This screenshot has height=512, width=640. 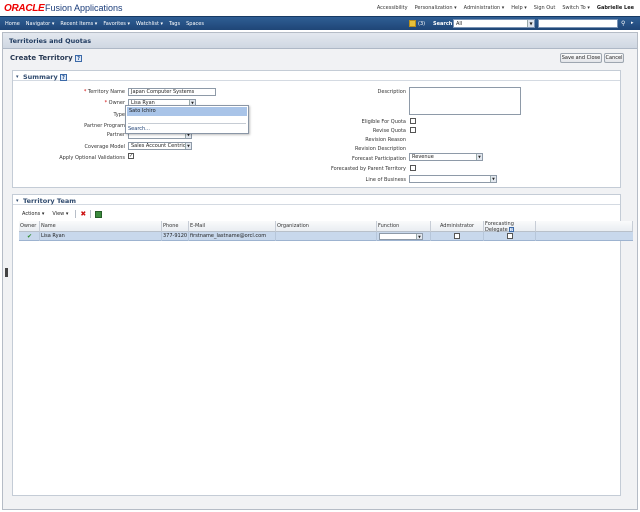 What do you see at coordinates (50, 201) in the screenshot?
I see `territory-team-title: Territory Team` at bounding box center [50, 201].